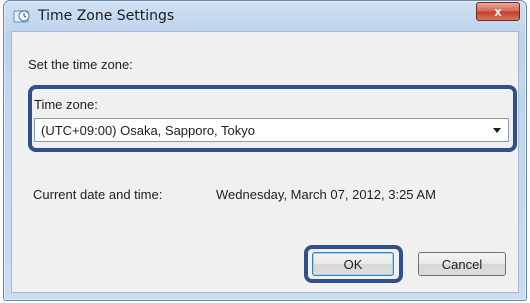 This screenshot has width=530, height=303. Describe the element at coordinates (326, 194) in the screenshot. I see `current-date-time-value: Wednesday, March 07, 2012, 3:25 AM` at that location.